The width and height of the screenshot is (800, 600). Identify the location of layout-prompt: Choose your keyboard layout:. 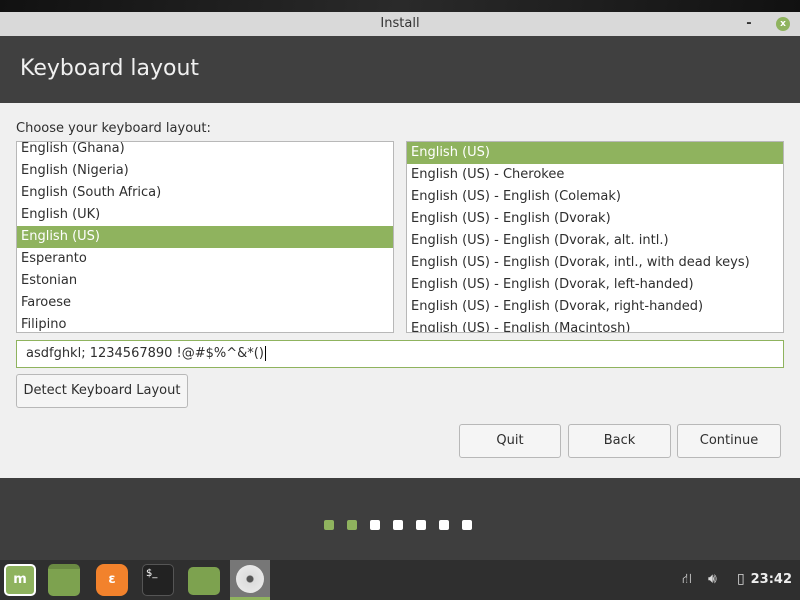
(113, 128).